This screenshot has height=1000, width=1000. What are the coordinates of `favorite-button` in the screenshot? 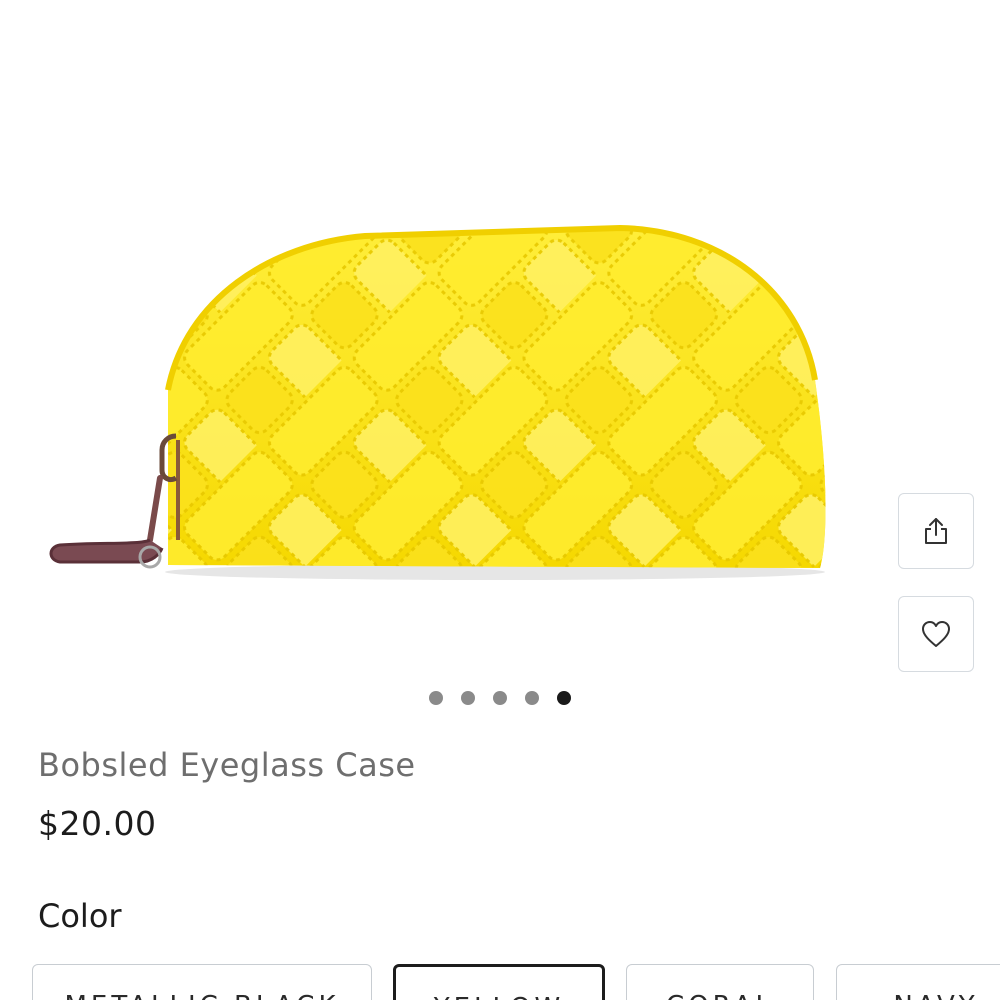 It's located at (936, 634).